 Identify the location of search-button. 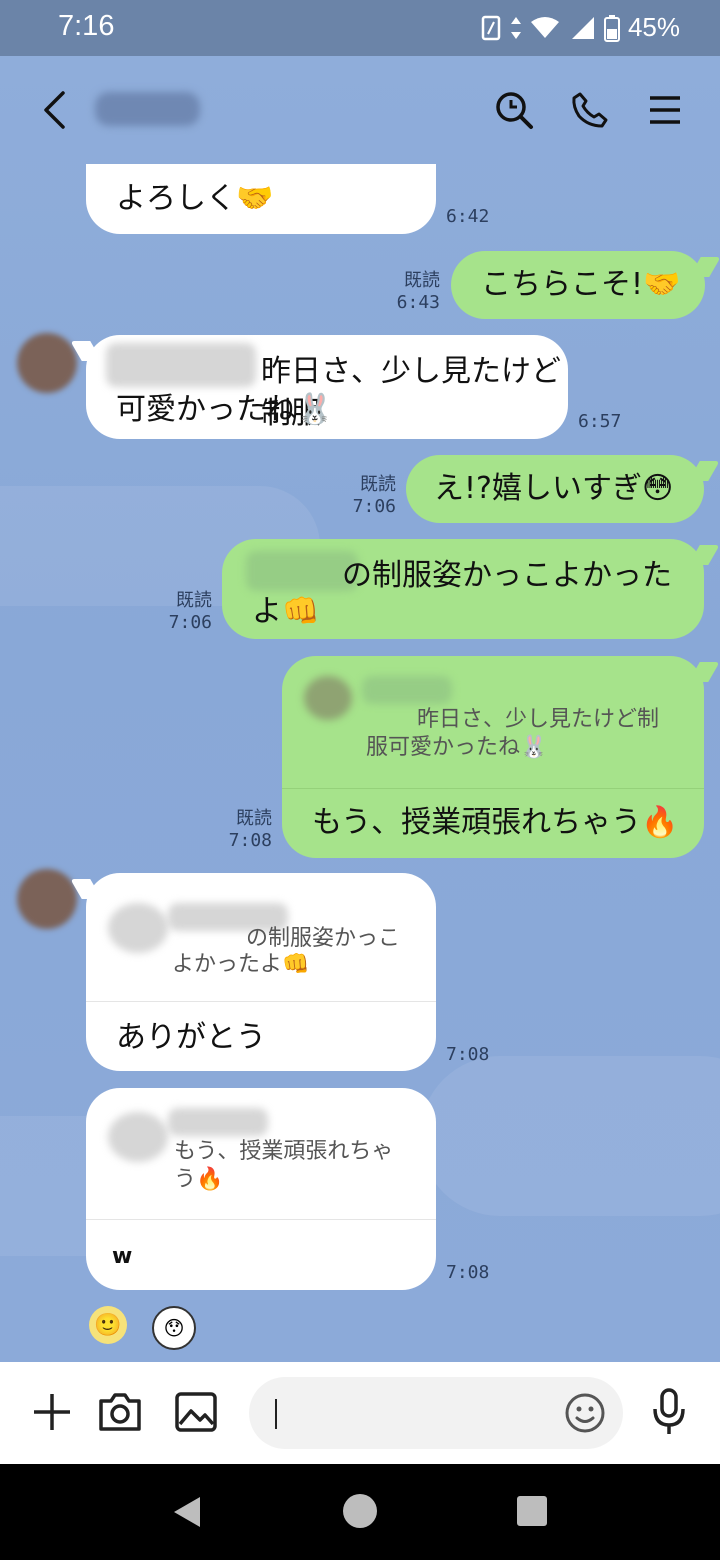
(514, 110).